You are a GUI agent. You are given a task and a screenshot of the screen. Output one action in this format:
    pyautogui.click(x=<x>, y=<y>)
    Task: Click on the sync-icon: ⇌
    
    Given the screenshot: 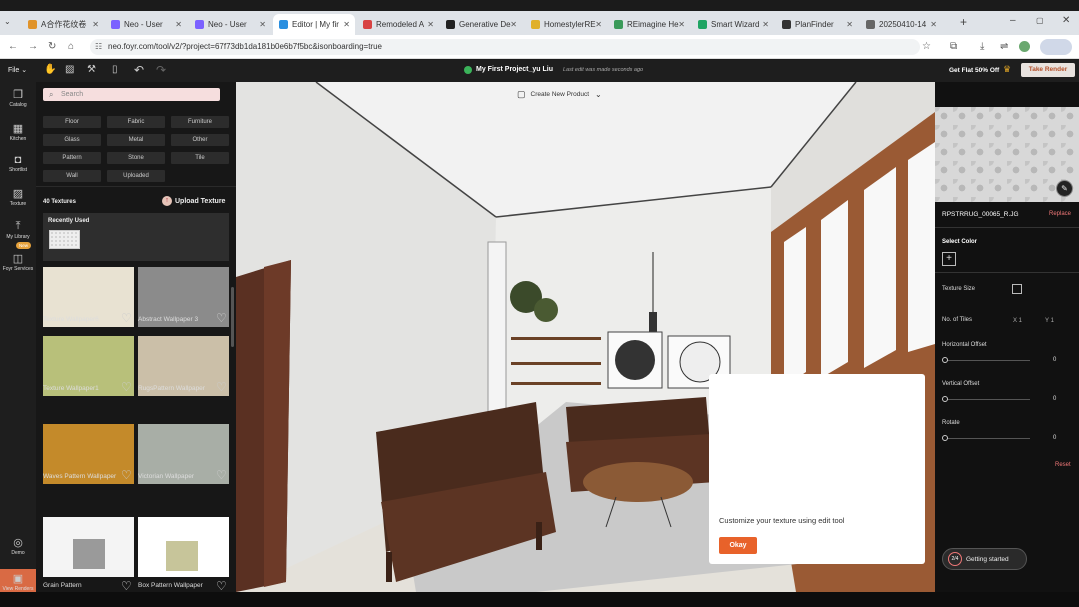 What is the action you would take?
    pyautogui.click(x=1004, y=46)
    